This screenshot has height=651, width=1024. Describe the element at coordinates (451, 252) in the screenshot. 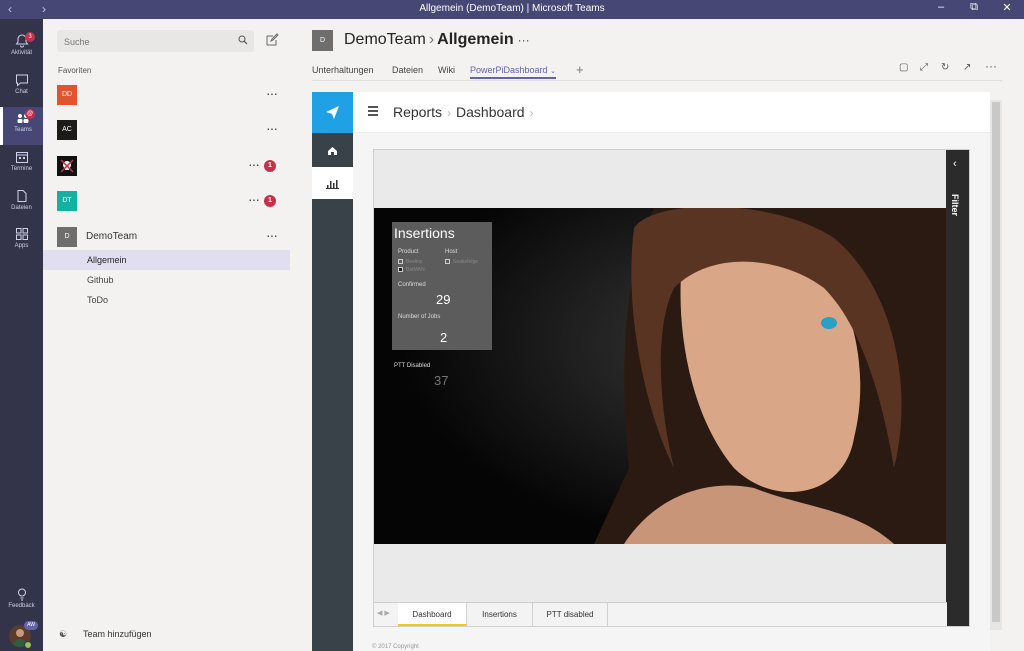

I see `host-label: Host` at that location.